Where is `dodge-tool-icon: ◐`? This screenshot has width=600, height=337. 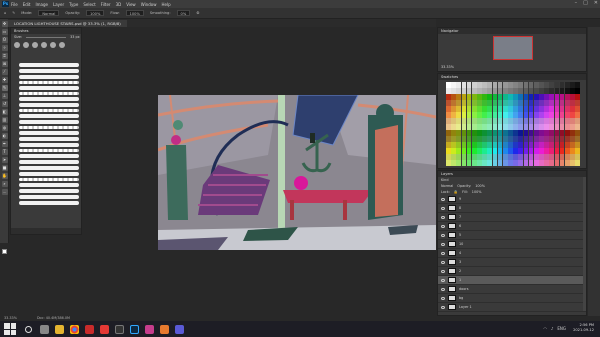 dodge-tool-icon: ◐ is located at coordinates (4, 136).